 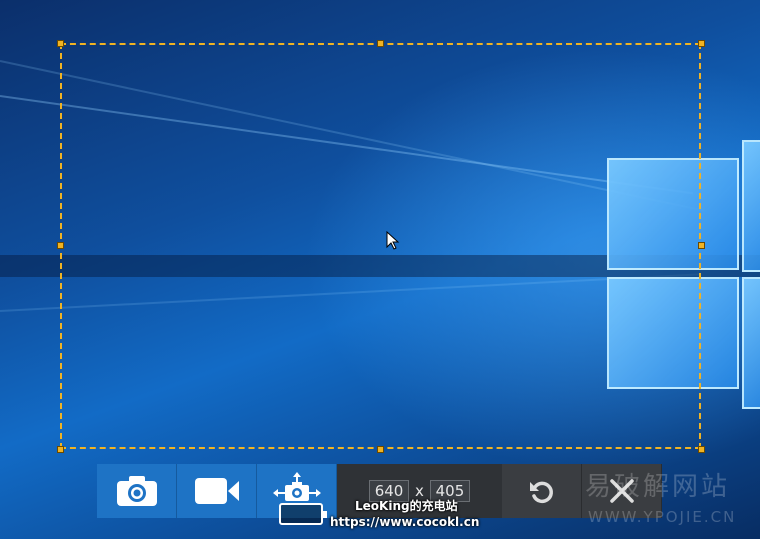 I want to click on camera-icon, so click(x=136, y=491).